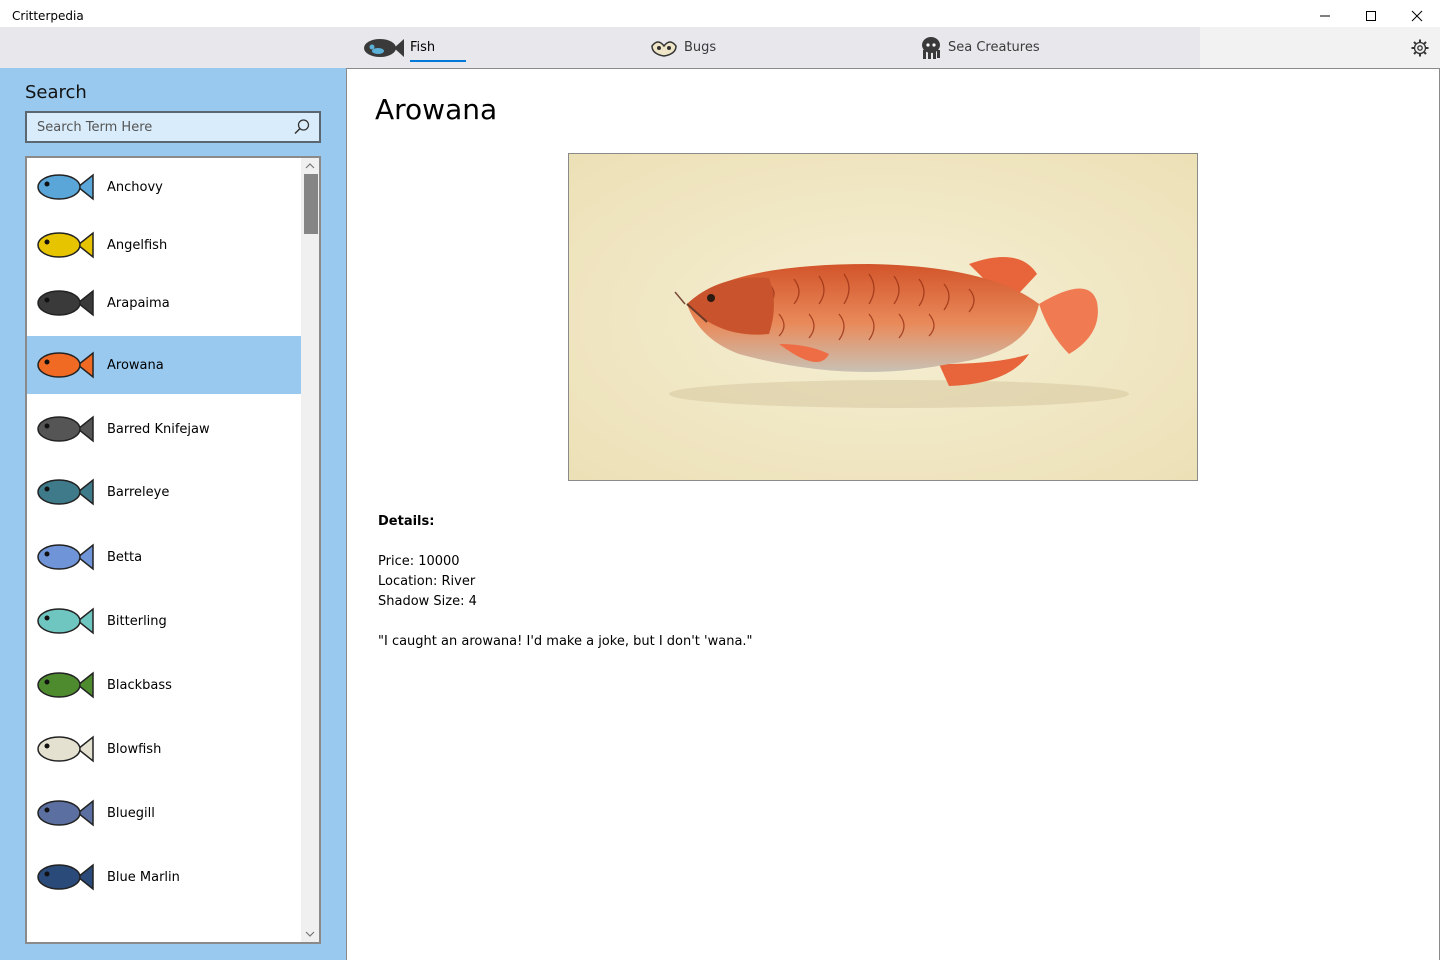  I want to click on critter-image, so click(883, 317).